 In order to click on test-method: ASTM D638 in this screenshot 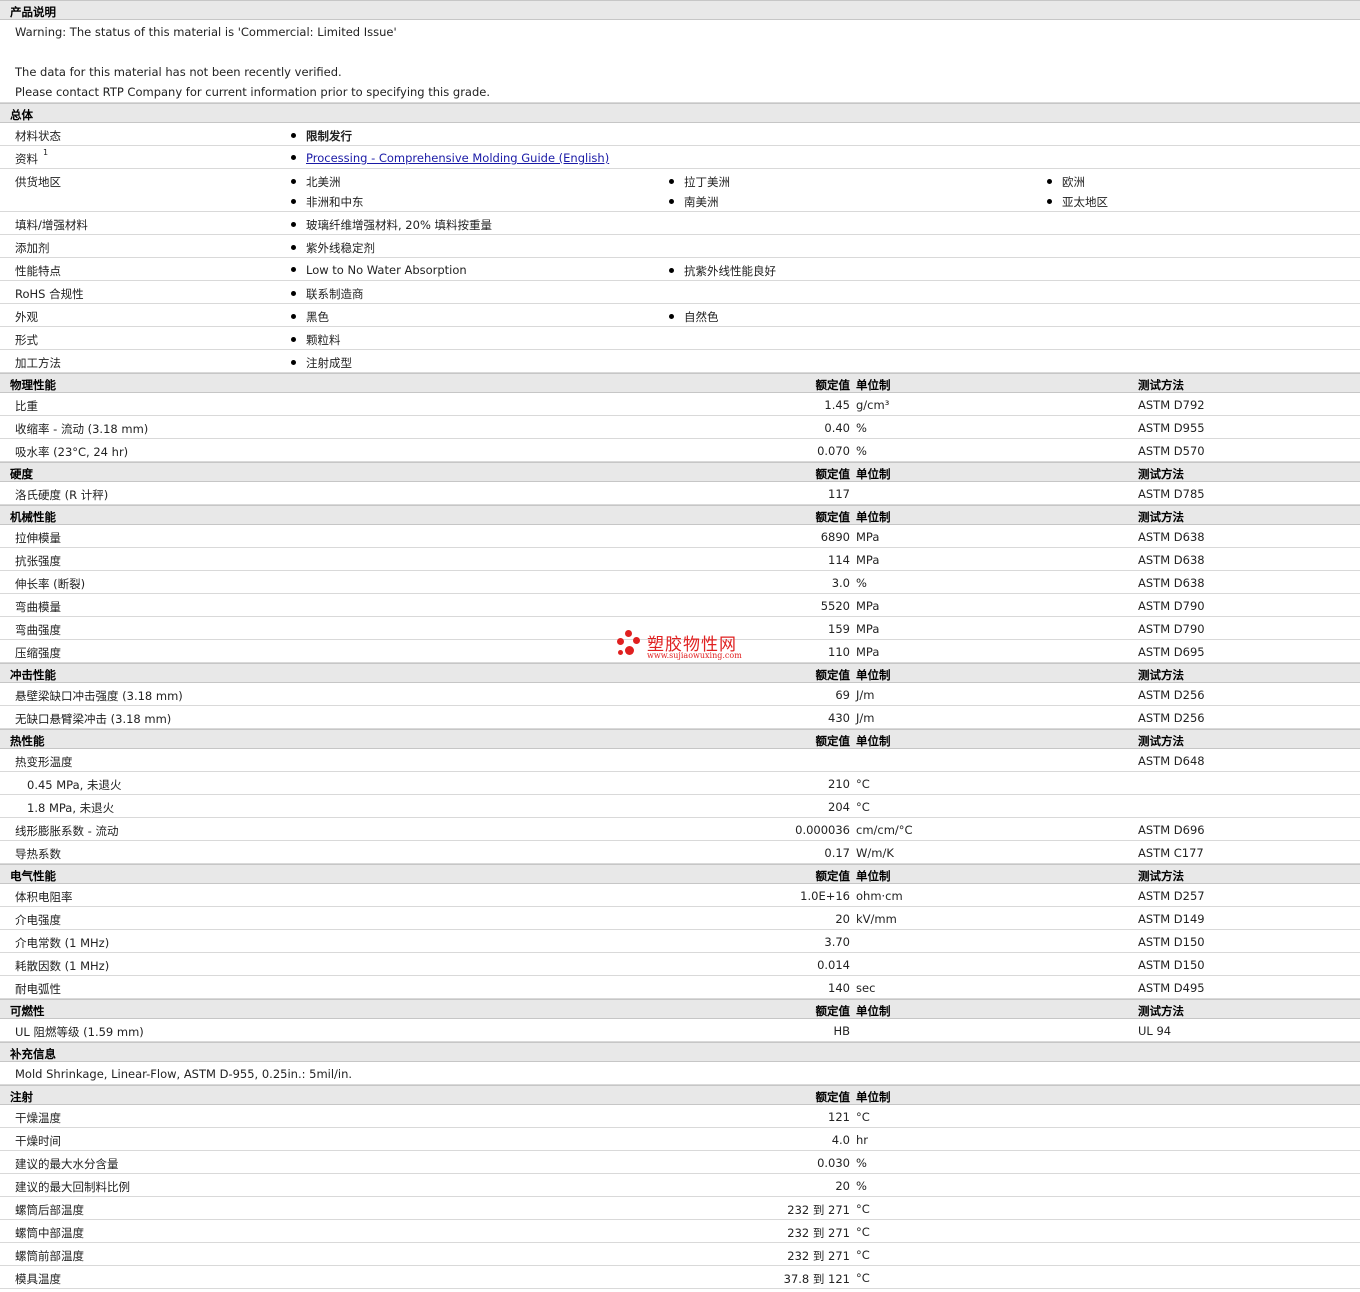, I will do `click(1171, 583)`.